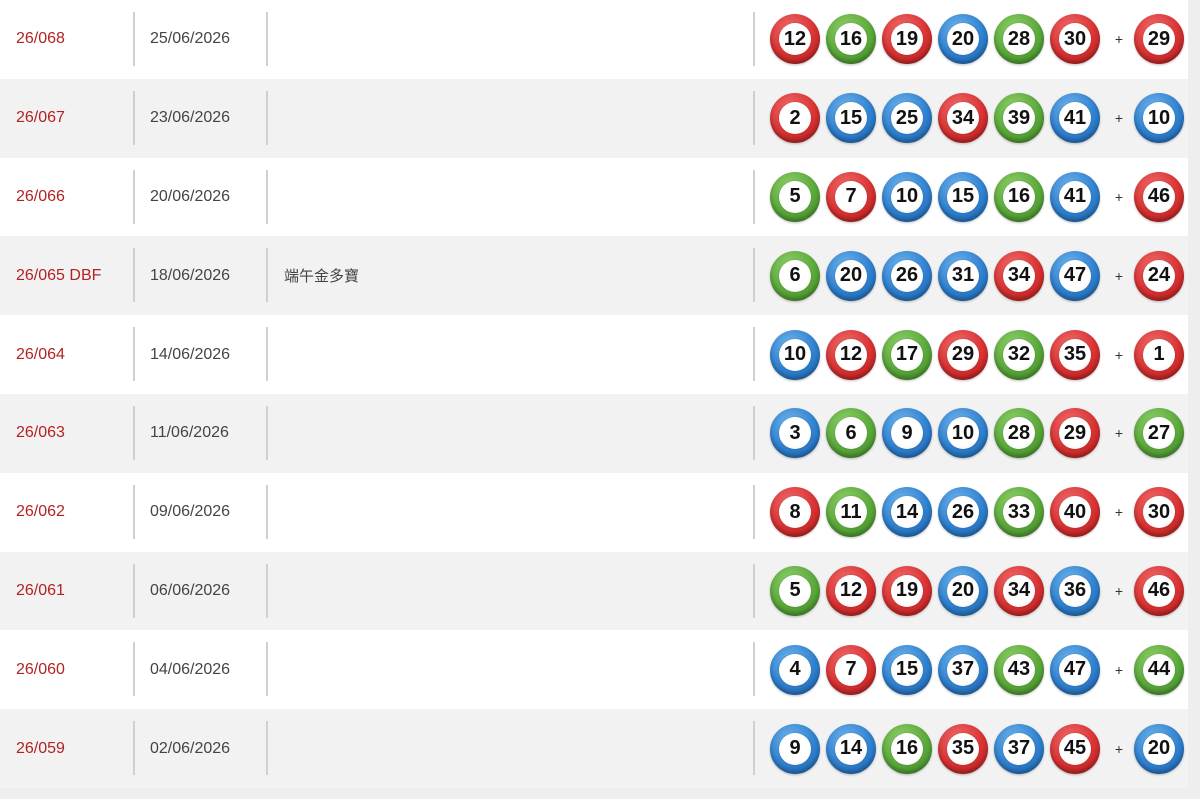 The width and height of the screenshot is (1200, 799). I want to click on winning-numbers: 5 12 19 20 34 36 +46, so click(980, 591).